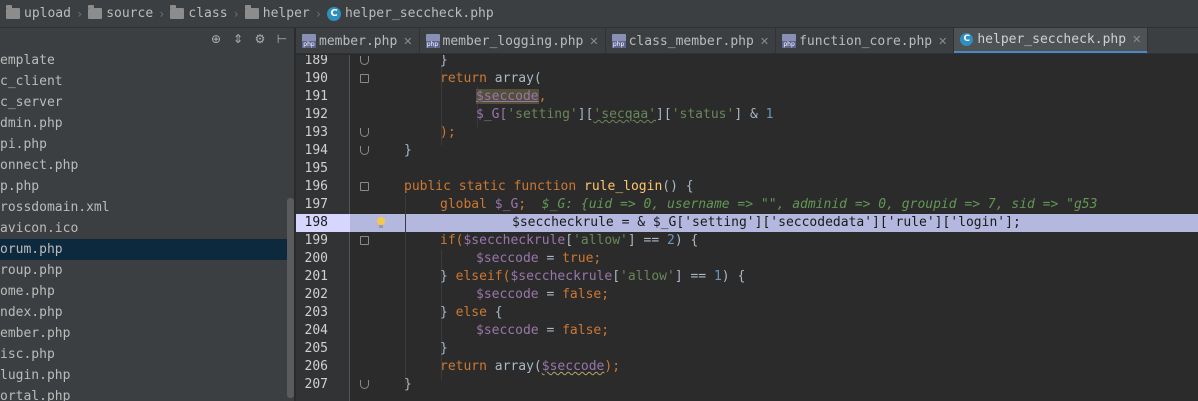 The width and height of the screenshot is (1198, 401). I want to click on line-number: 202, so click(316, 294).